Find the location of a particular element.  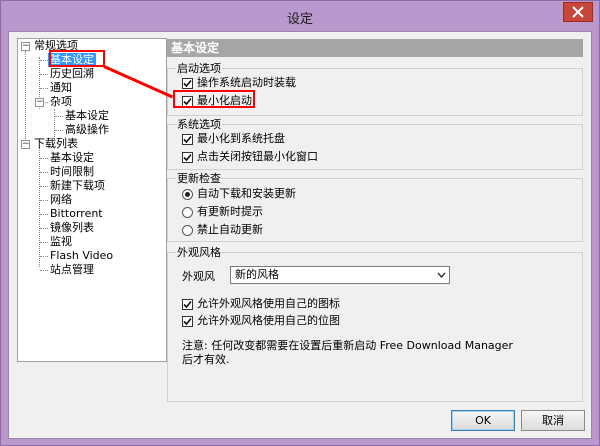

update-group: 更新检查 自动下载和安装更新 有更新时提示 禁止自动更新 is located at coordinates (375, 207).